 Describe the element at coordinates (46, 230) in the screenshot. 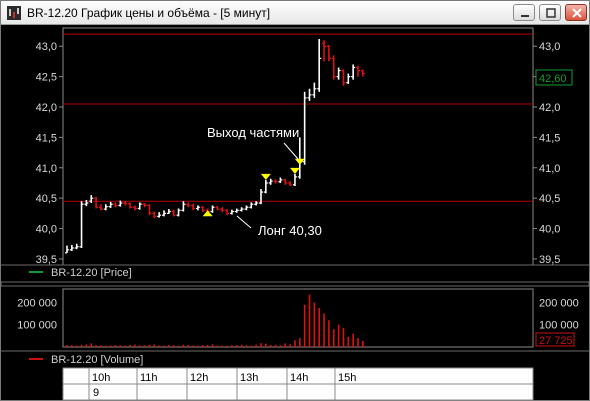

I see `price-ytick-left: 40,0` at that location.